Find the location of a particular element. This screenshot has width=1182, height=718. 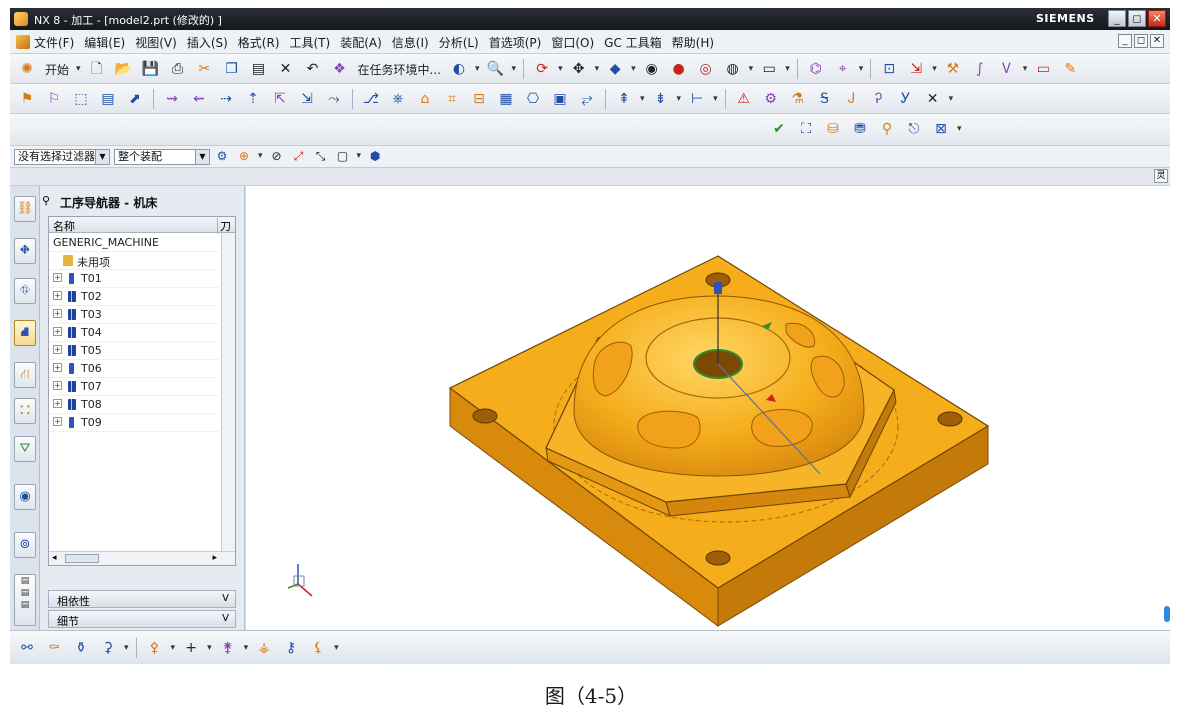

cut-operation-icon: ⎈ is located at coordinates (398, 99).